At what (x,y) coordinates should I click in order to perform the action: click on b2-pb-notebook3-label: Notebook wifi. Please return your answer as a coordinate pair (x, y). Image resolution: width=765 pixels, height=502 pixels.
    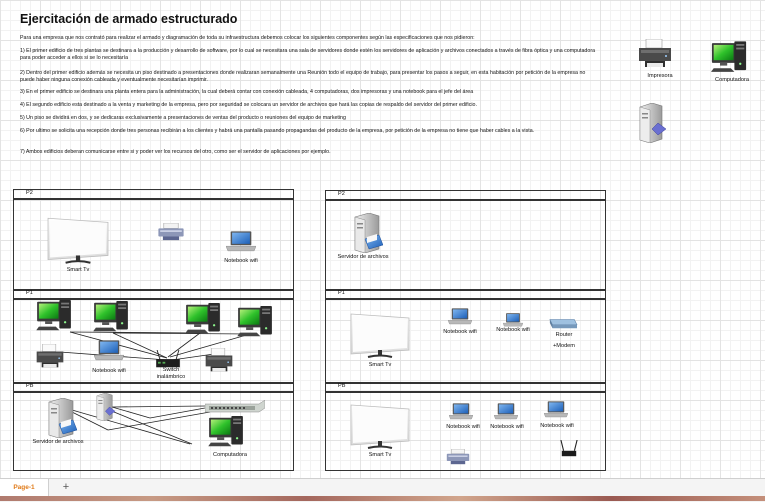
    Looking at the image, I should click on (557, 426).